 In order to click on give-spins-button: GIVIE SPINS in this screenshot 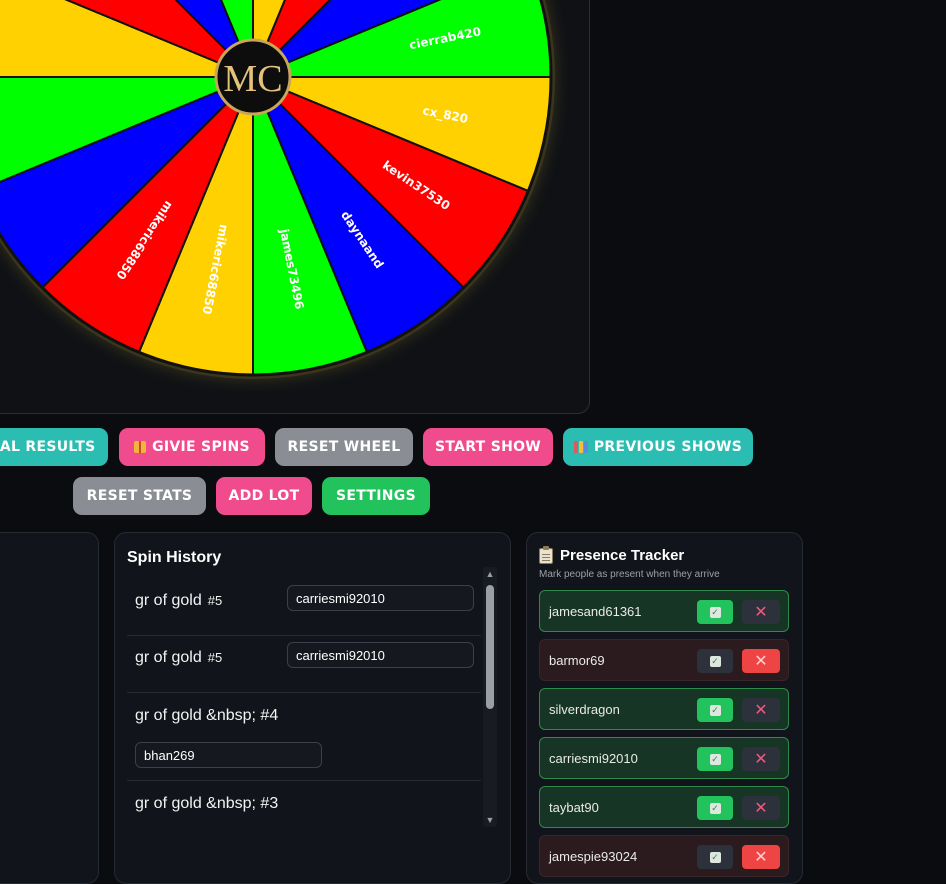, I will do `click(192, 447)`.